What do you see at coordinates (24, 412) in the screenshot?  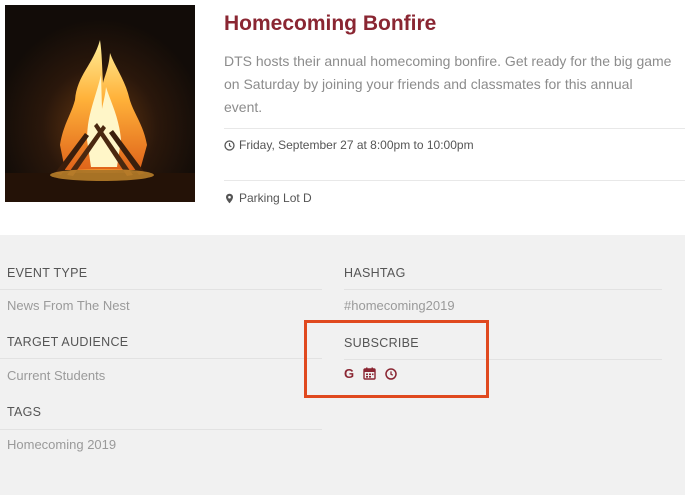 I see `tags-label: TAGS` at bounding box center [24, 412].